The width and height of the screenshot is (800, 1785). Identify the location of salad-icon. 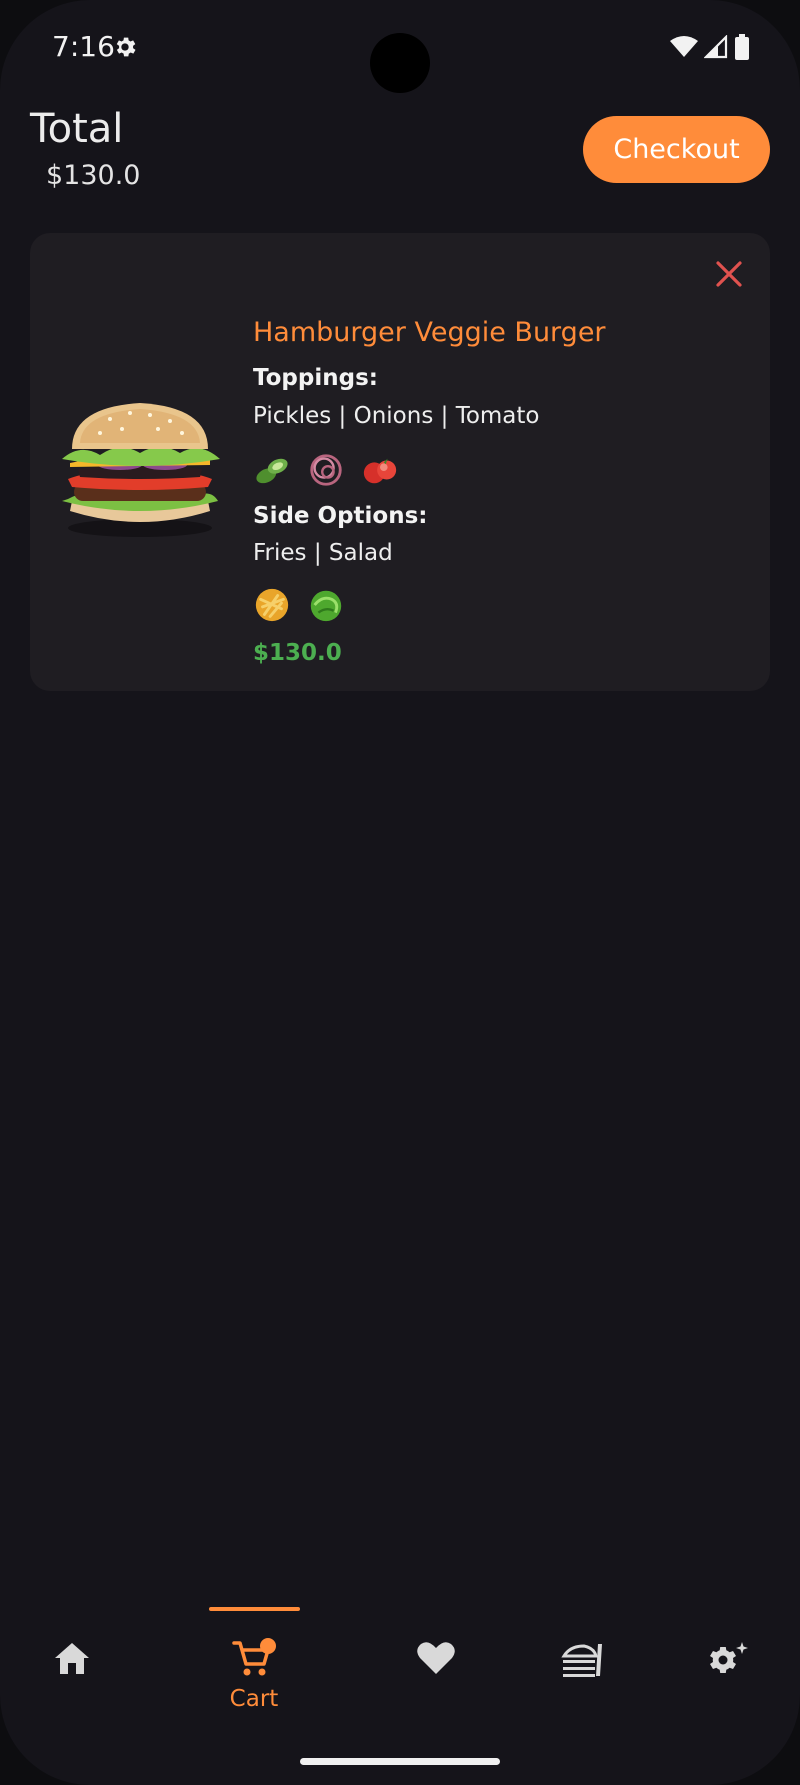
(326, 606).